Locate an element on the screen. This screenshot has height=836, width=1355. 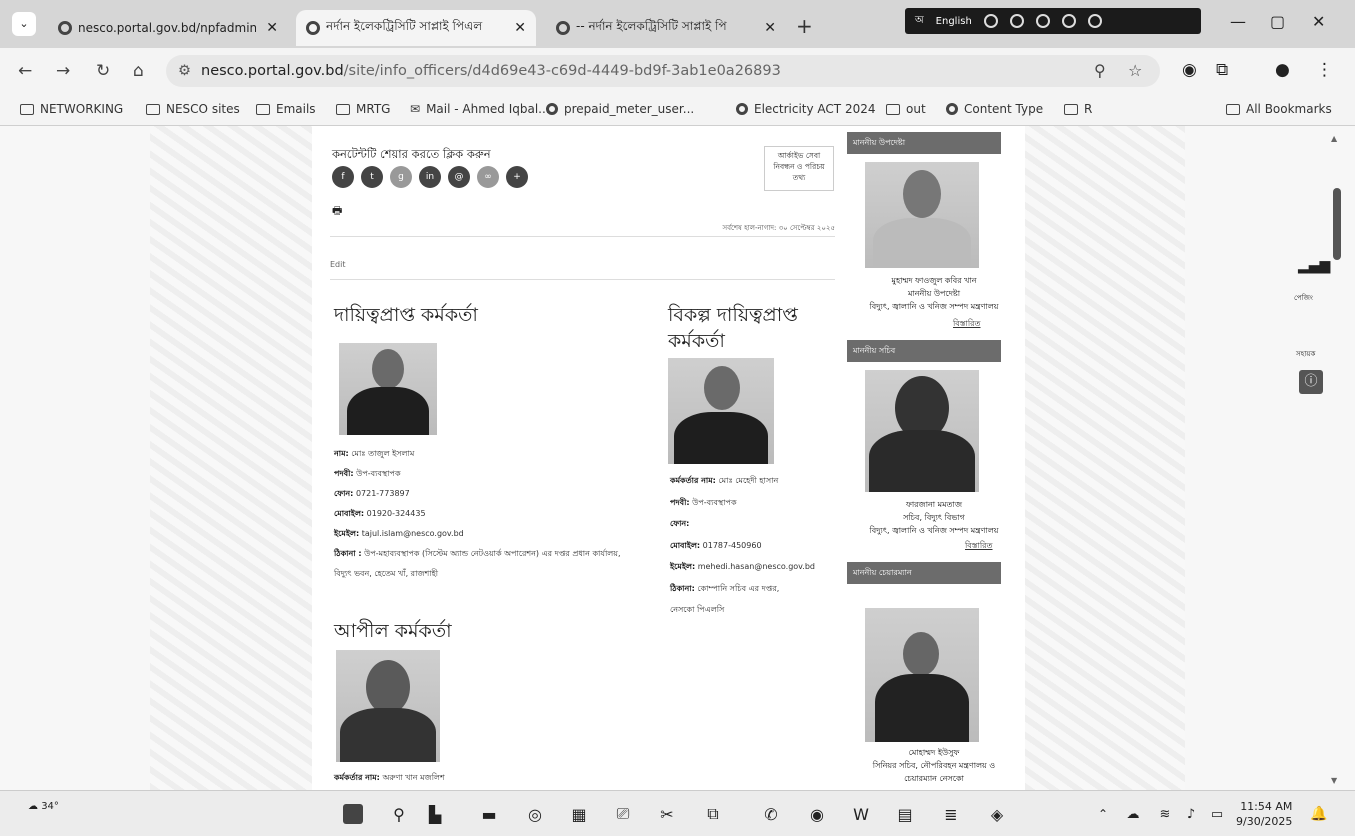
new-tab-button: + is located at coordinates (804, 26).